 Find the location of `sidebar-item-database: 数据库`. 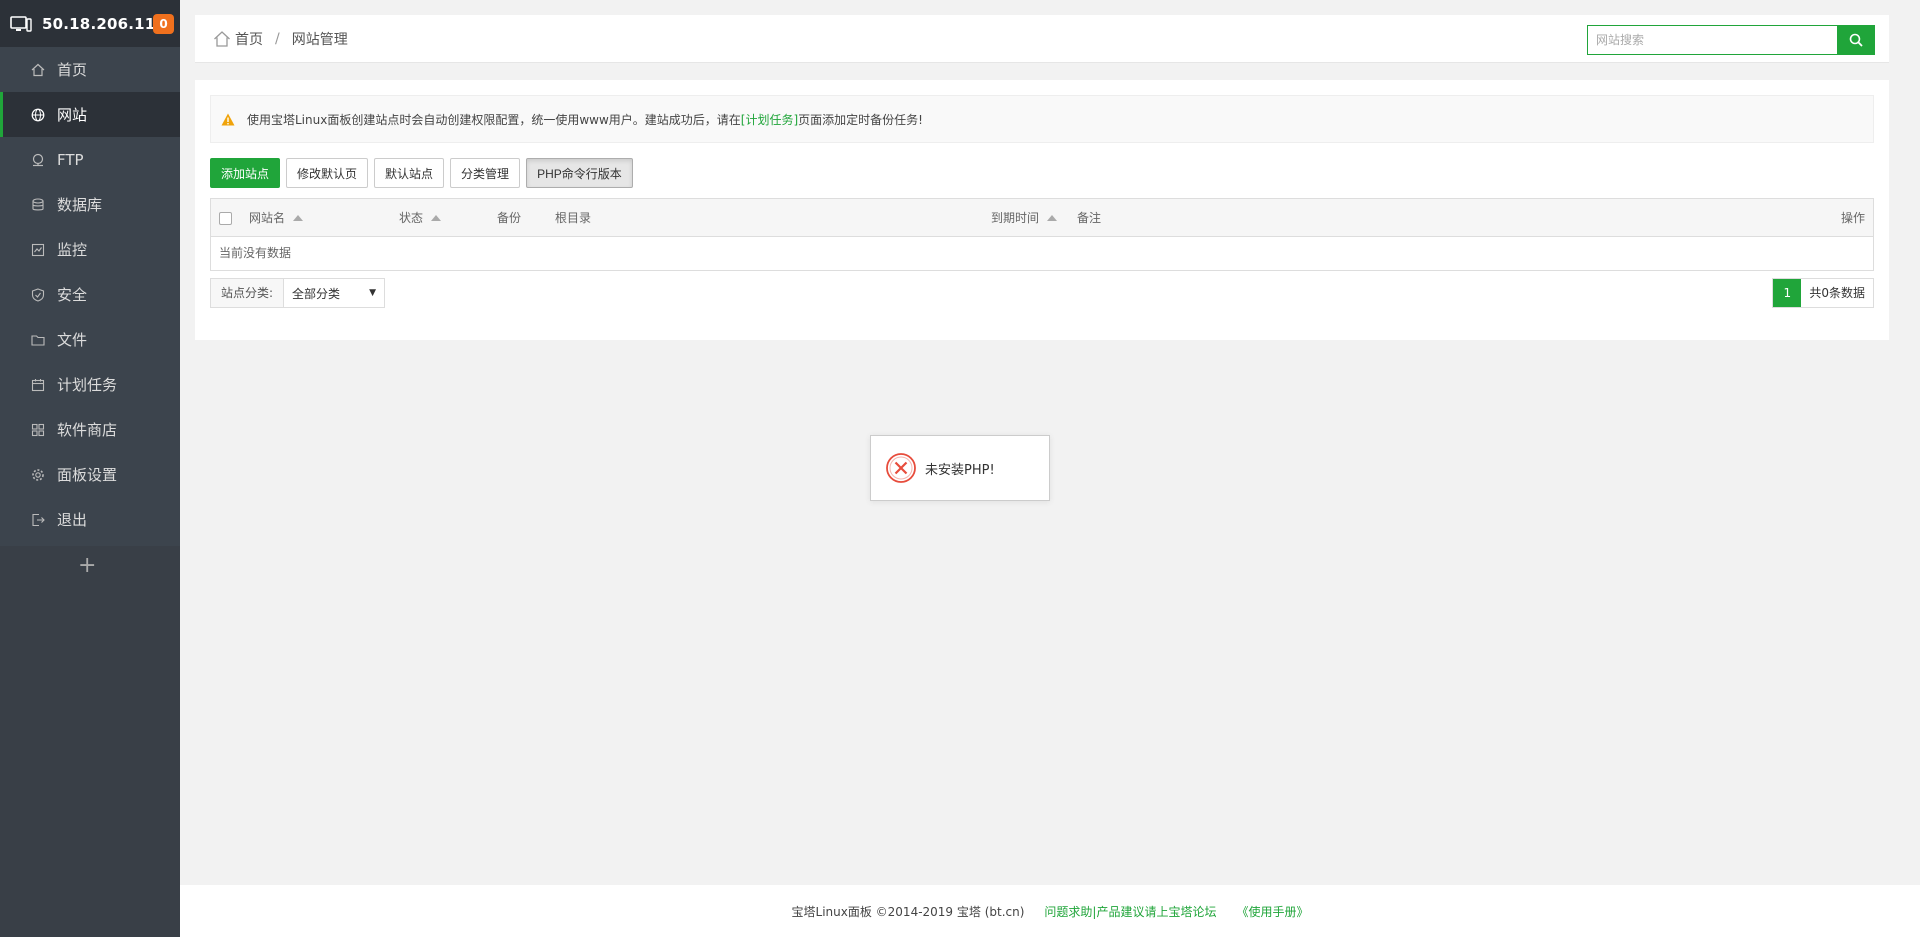

sidebar-item-database: 数据库 is located at coordinates (90, 204).